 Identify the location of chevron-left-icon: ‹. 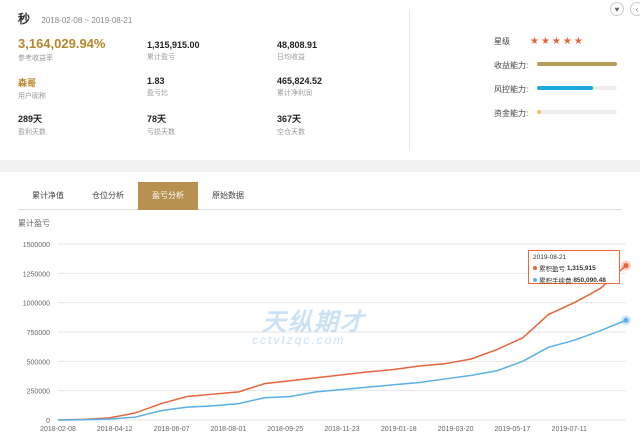
(635, 9).